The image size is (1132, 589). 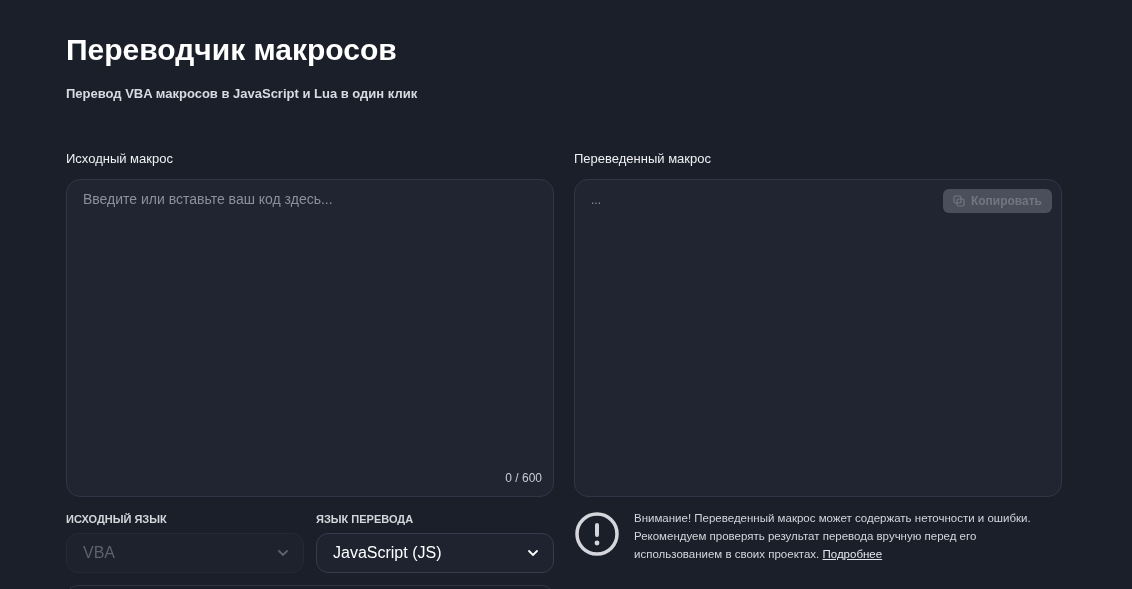 I want to click on copy-icon, so click(x=958, y=201).